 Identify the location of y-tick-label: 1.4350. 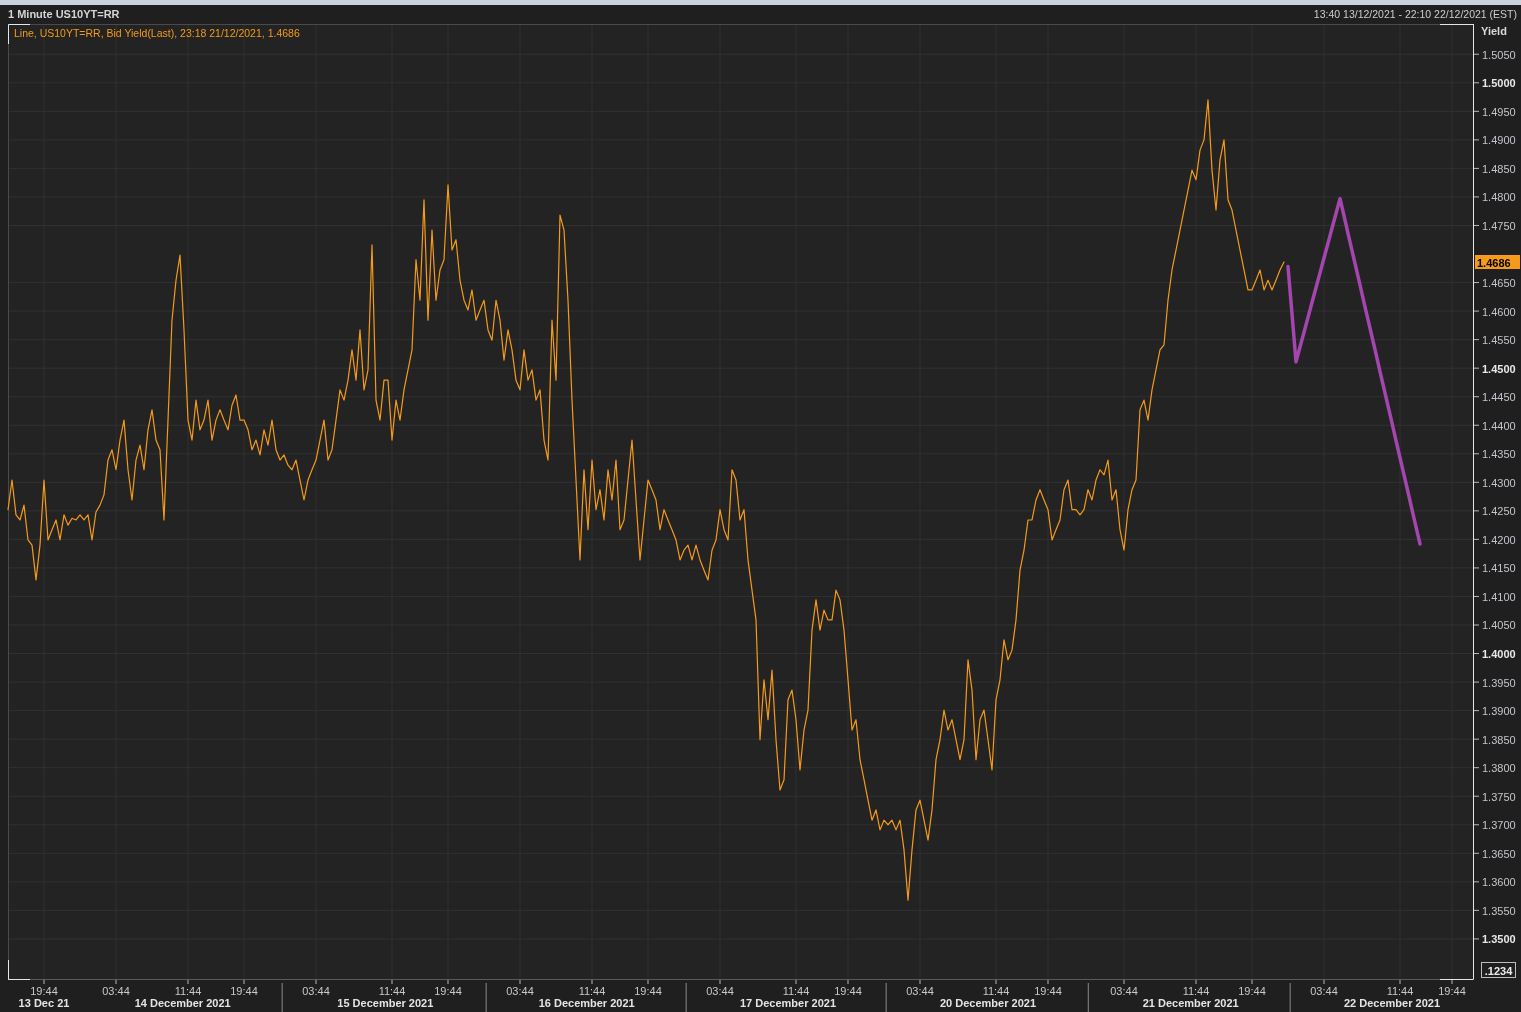
(1499, 454).